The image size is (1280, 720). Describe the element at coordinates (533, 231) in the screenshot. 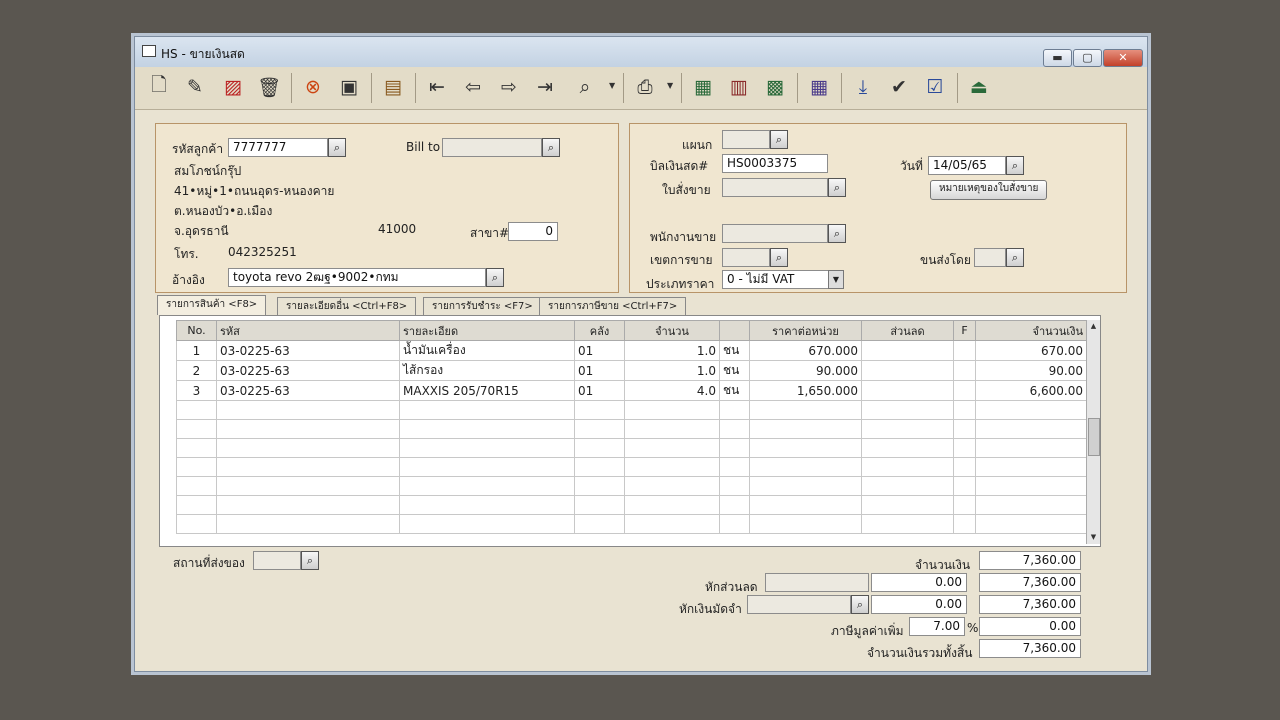

I see `branch-field: 0` at that location.